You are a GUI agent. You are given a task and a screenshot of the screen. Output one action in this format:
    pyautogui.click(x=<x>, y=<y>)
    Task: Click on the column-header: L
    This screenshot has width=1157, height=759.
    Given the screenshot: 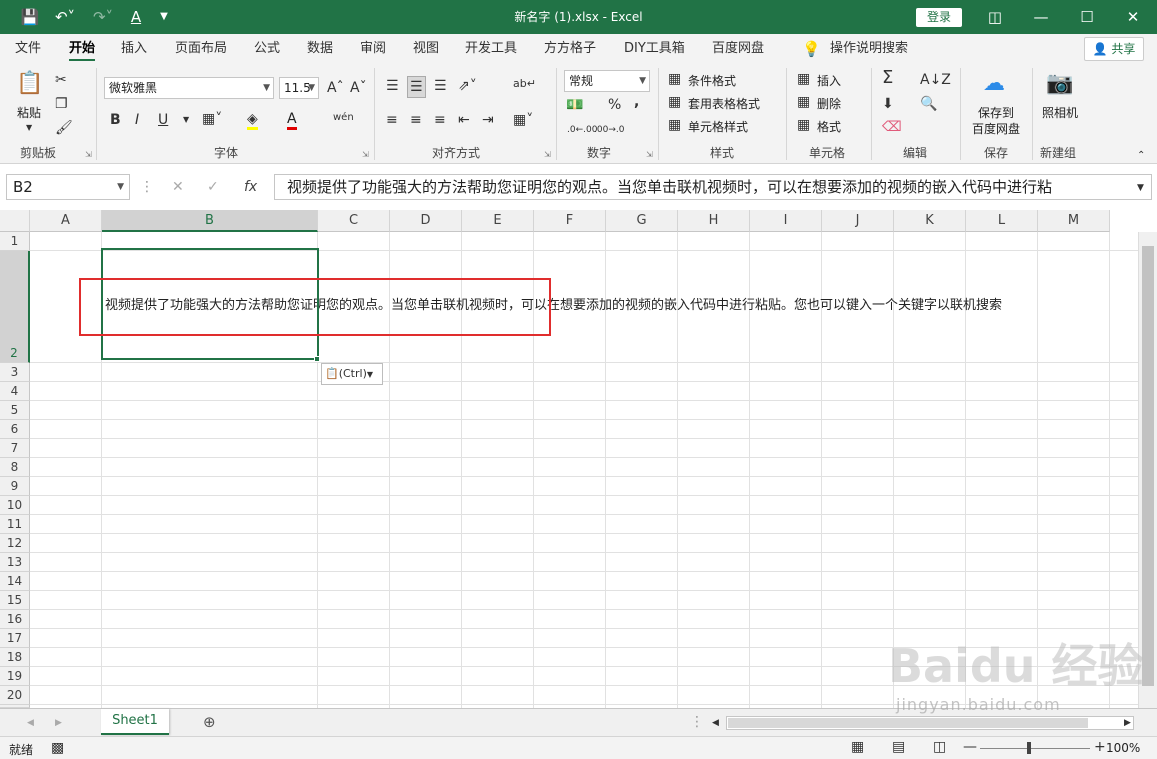 What is the action you would take?
    pyautogui.click(x=1002, y=221)
    